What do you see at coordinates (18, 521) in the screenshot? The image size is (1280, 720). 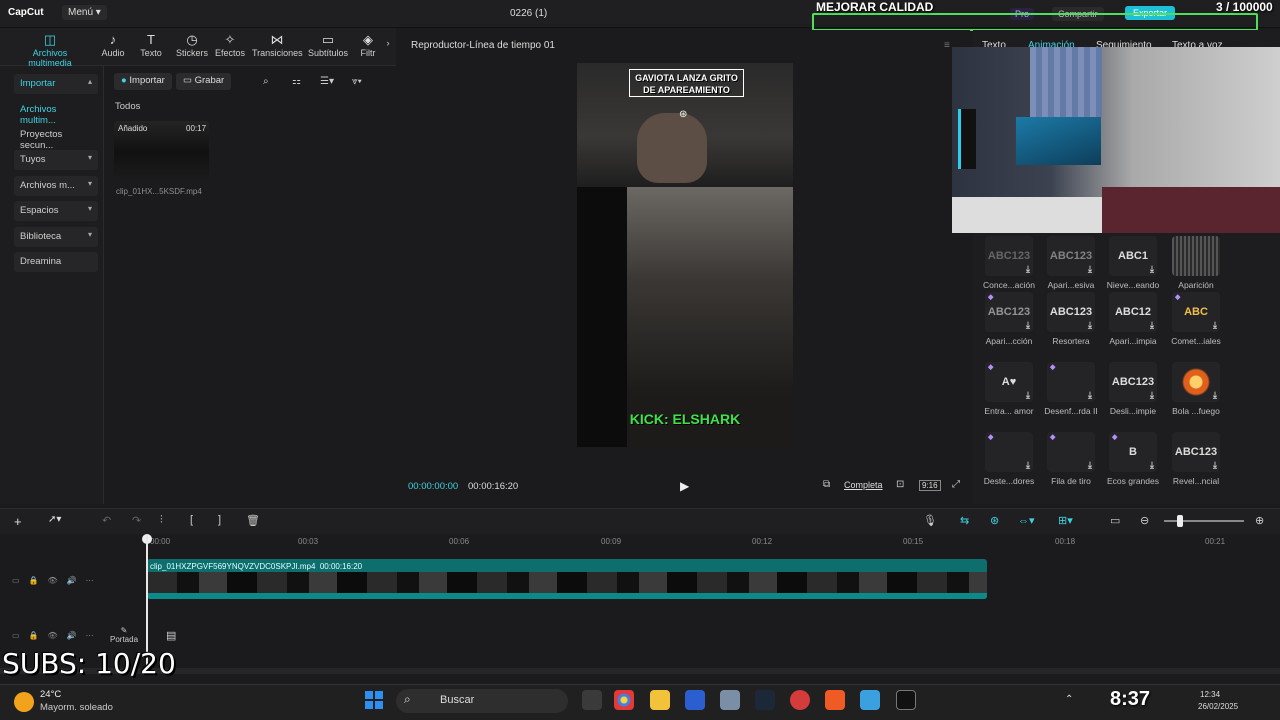 I see `add-track-icon: +` at bounding box center [18, 521].